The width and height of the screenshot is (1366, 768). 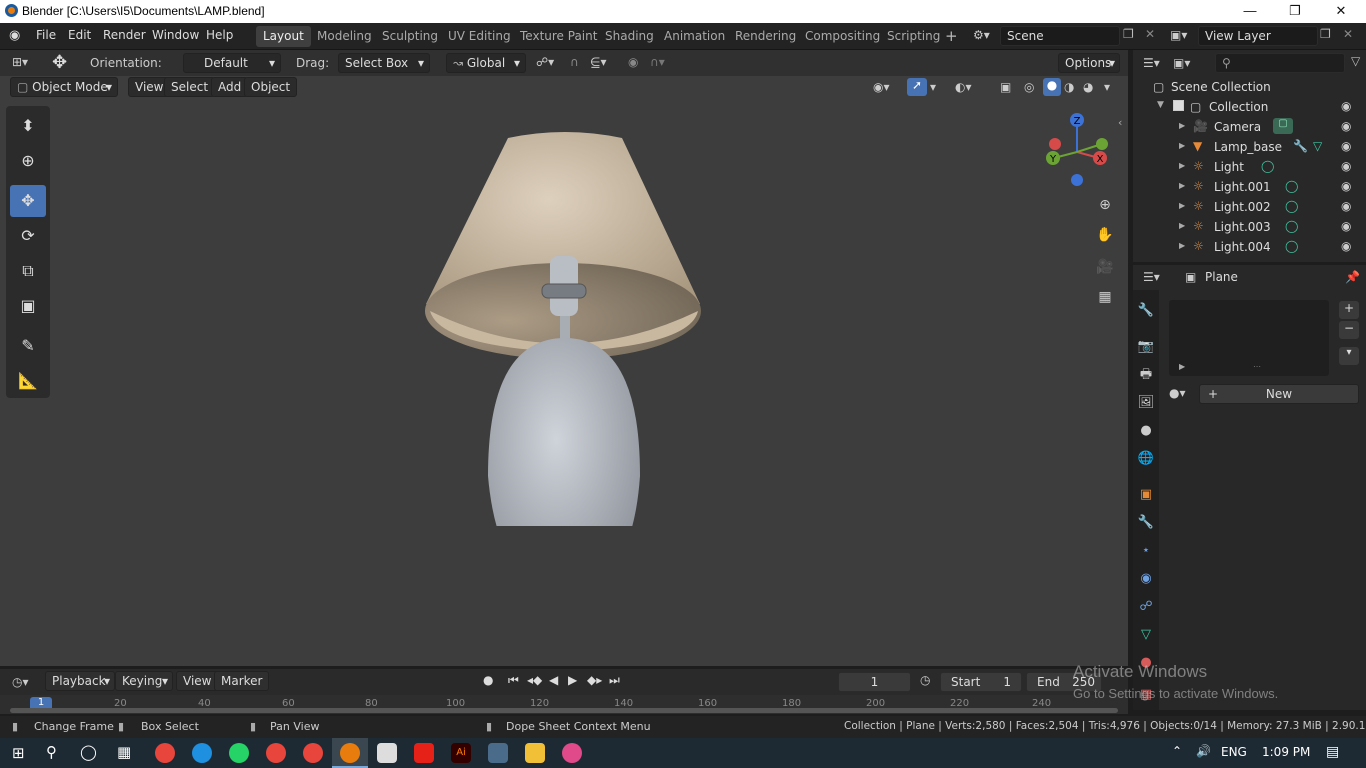 I want to click on shading-options-icon: ▾, so click(x=1107, y=87).